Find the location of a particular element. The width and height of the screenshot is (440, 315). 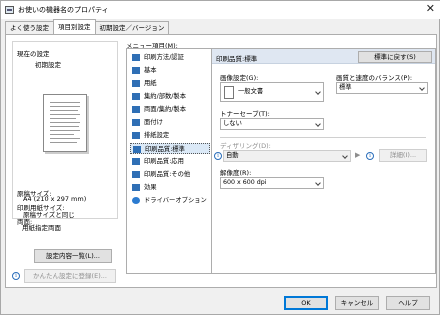

help-button: ヘルプ is located at coordinates (408, 303).